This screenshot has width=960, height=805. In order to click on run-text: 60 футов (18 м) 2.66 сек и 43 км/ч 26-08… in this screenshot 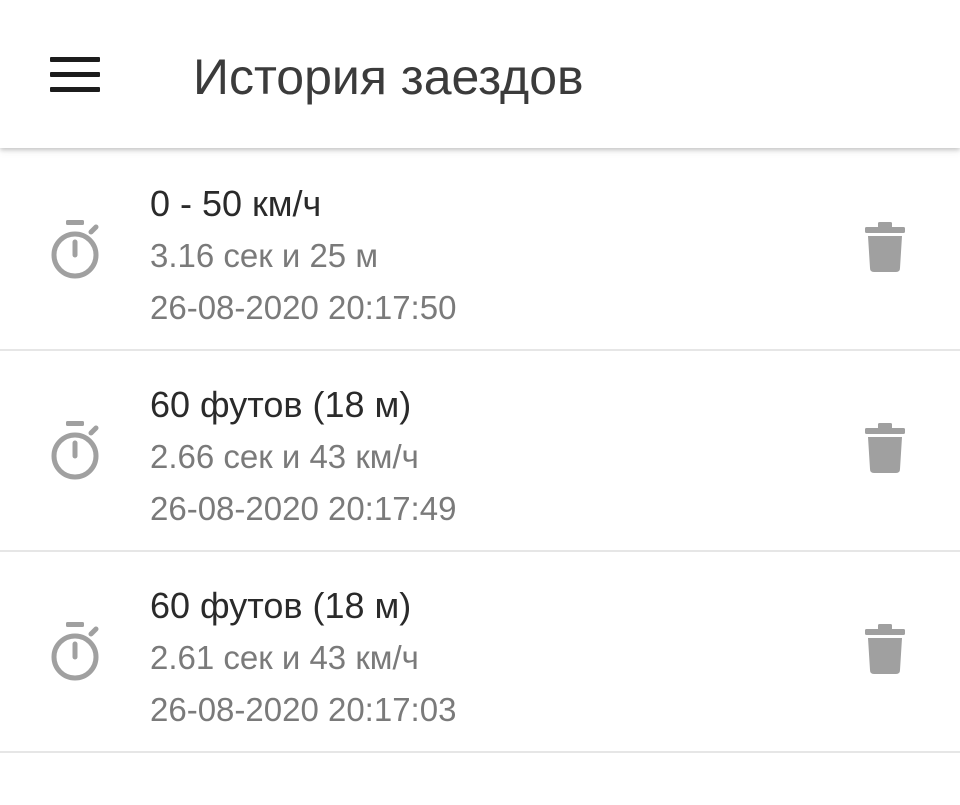, I will do `click(303, 457)`.